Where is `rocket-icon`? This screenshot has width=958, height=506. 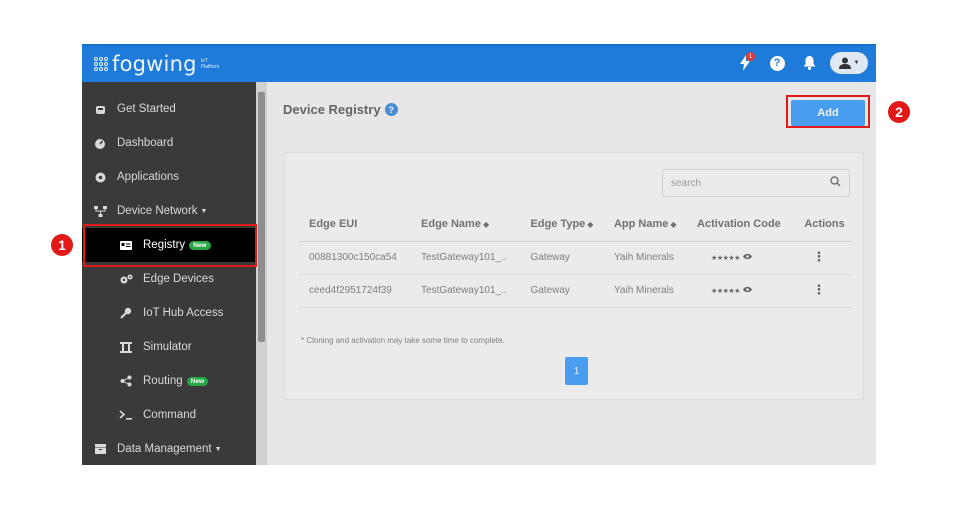
rocket-icon is located at coordinates (100, 109).